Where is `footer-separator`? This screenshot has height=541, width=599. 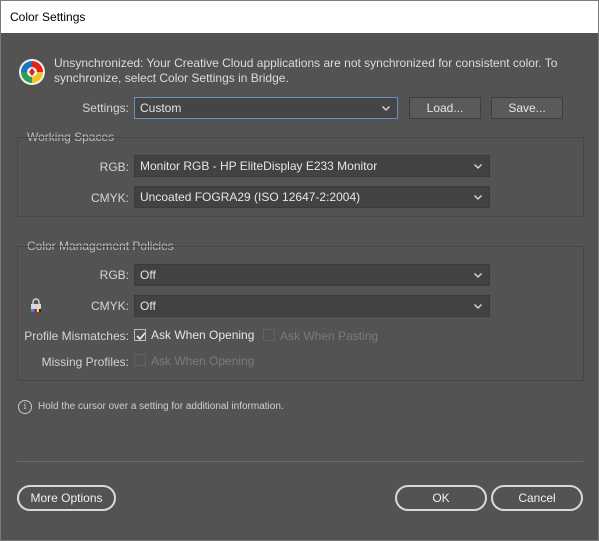 footer-separator is located at coordinates (300, 461).